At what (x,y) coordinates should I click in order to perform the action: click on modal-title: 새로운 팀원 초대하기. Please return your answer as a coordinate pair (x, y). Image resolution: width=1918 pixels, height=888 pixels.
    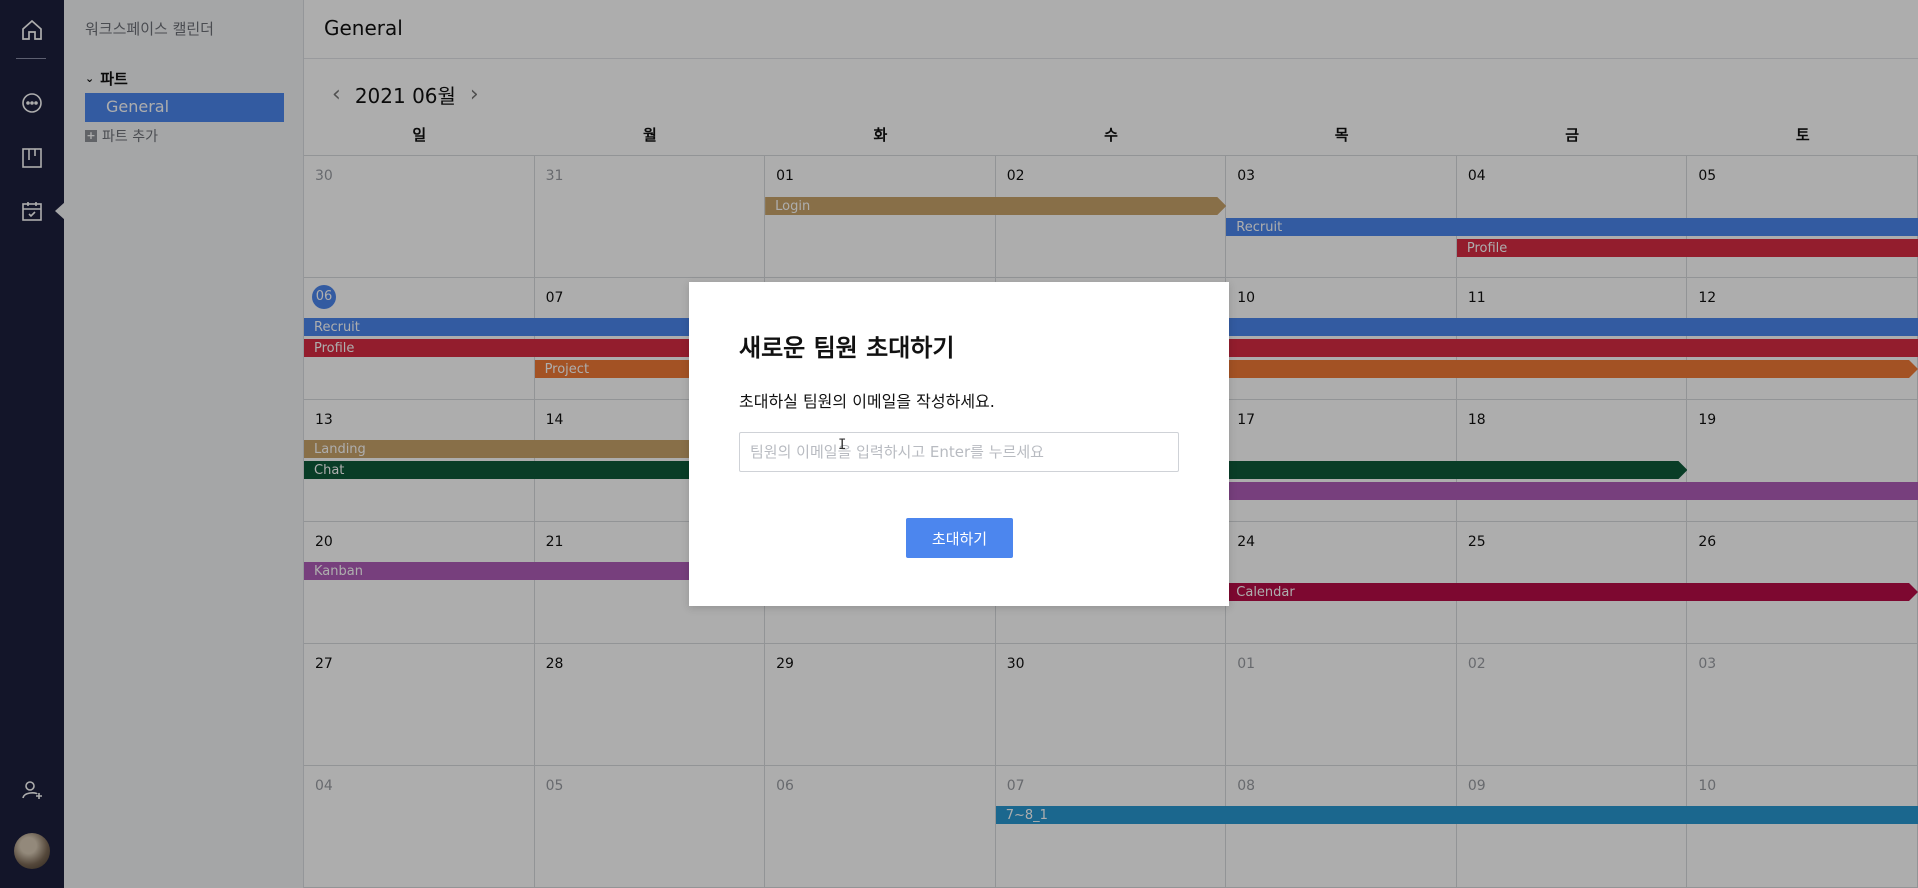
    Looking at the image, I should click on (847, 348).